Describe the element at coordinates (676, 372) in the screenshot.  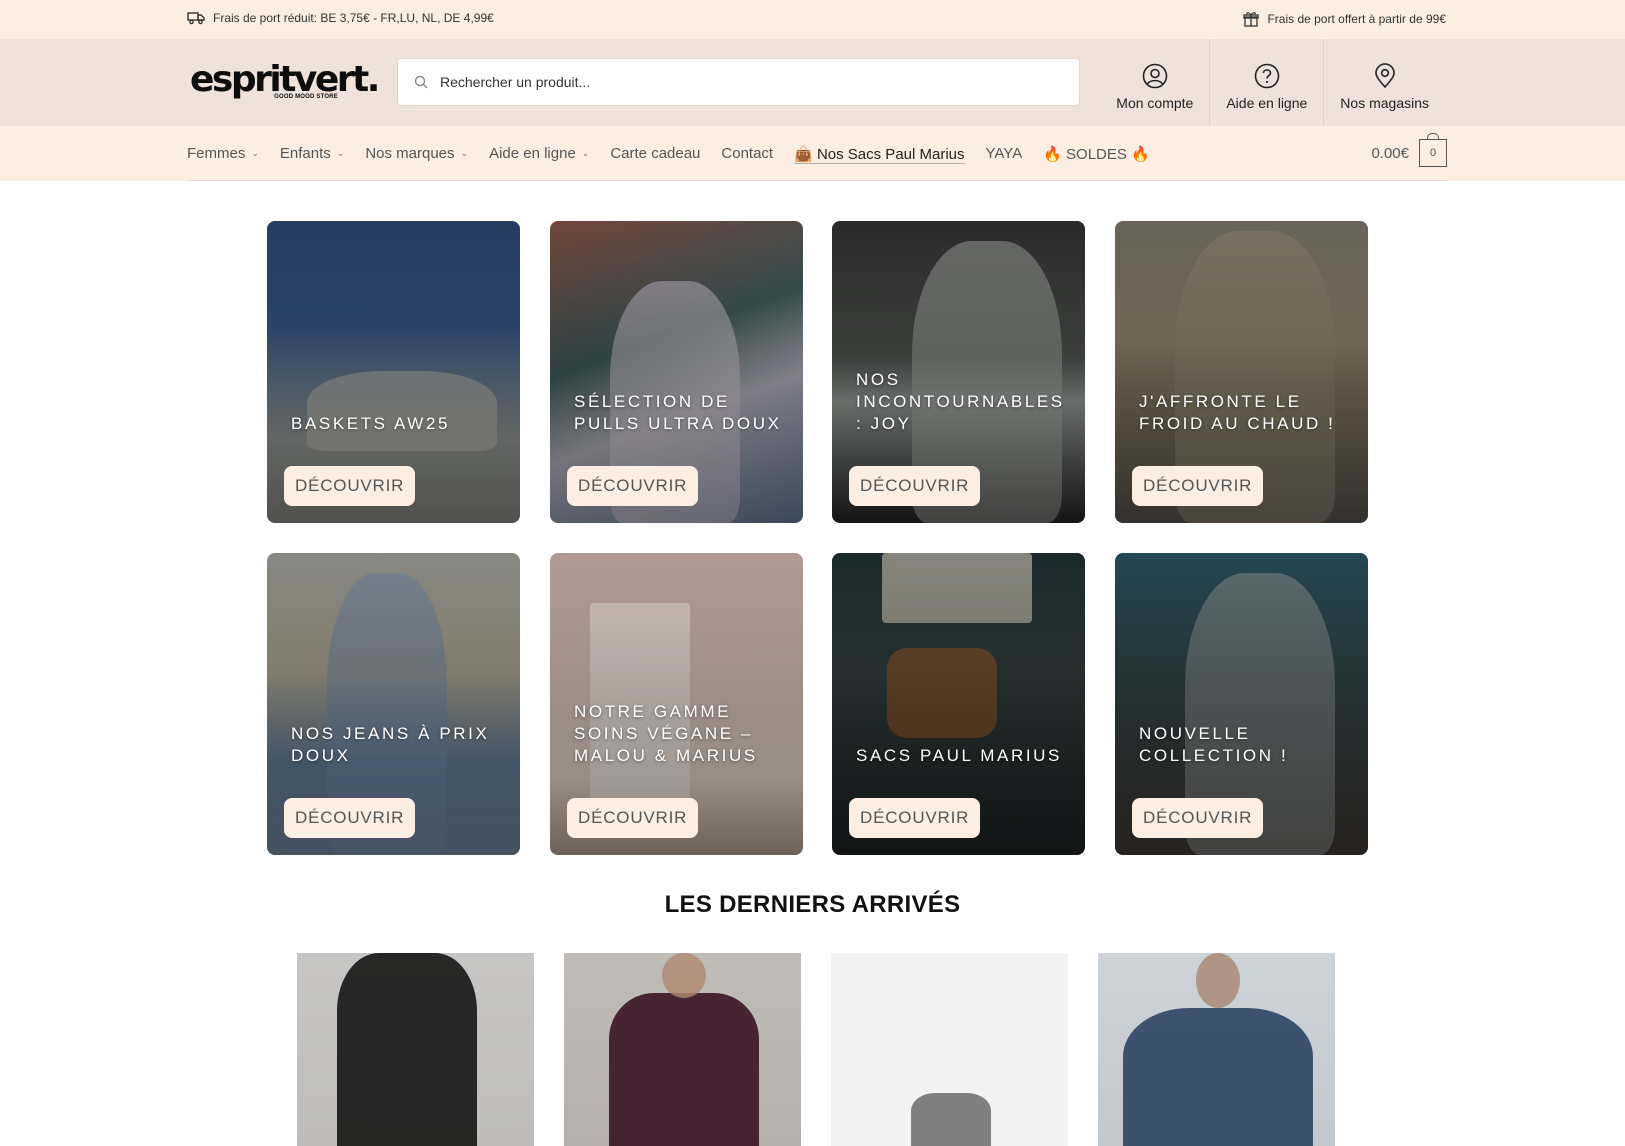
I see `category-tile-pulls: SÉLECTION DE PULLS ULTRA DOUX DÉCOUVRIR` at that location.